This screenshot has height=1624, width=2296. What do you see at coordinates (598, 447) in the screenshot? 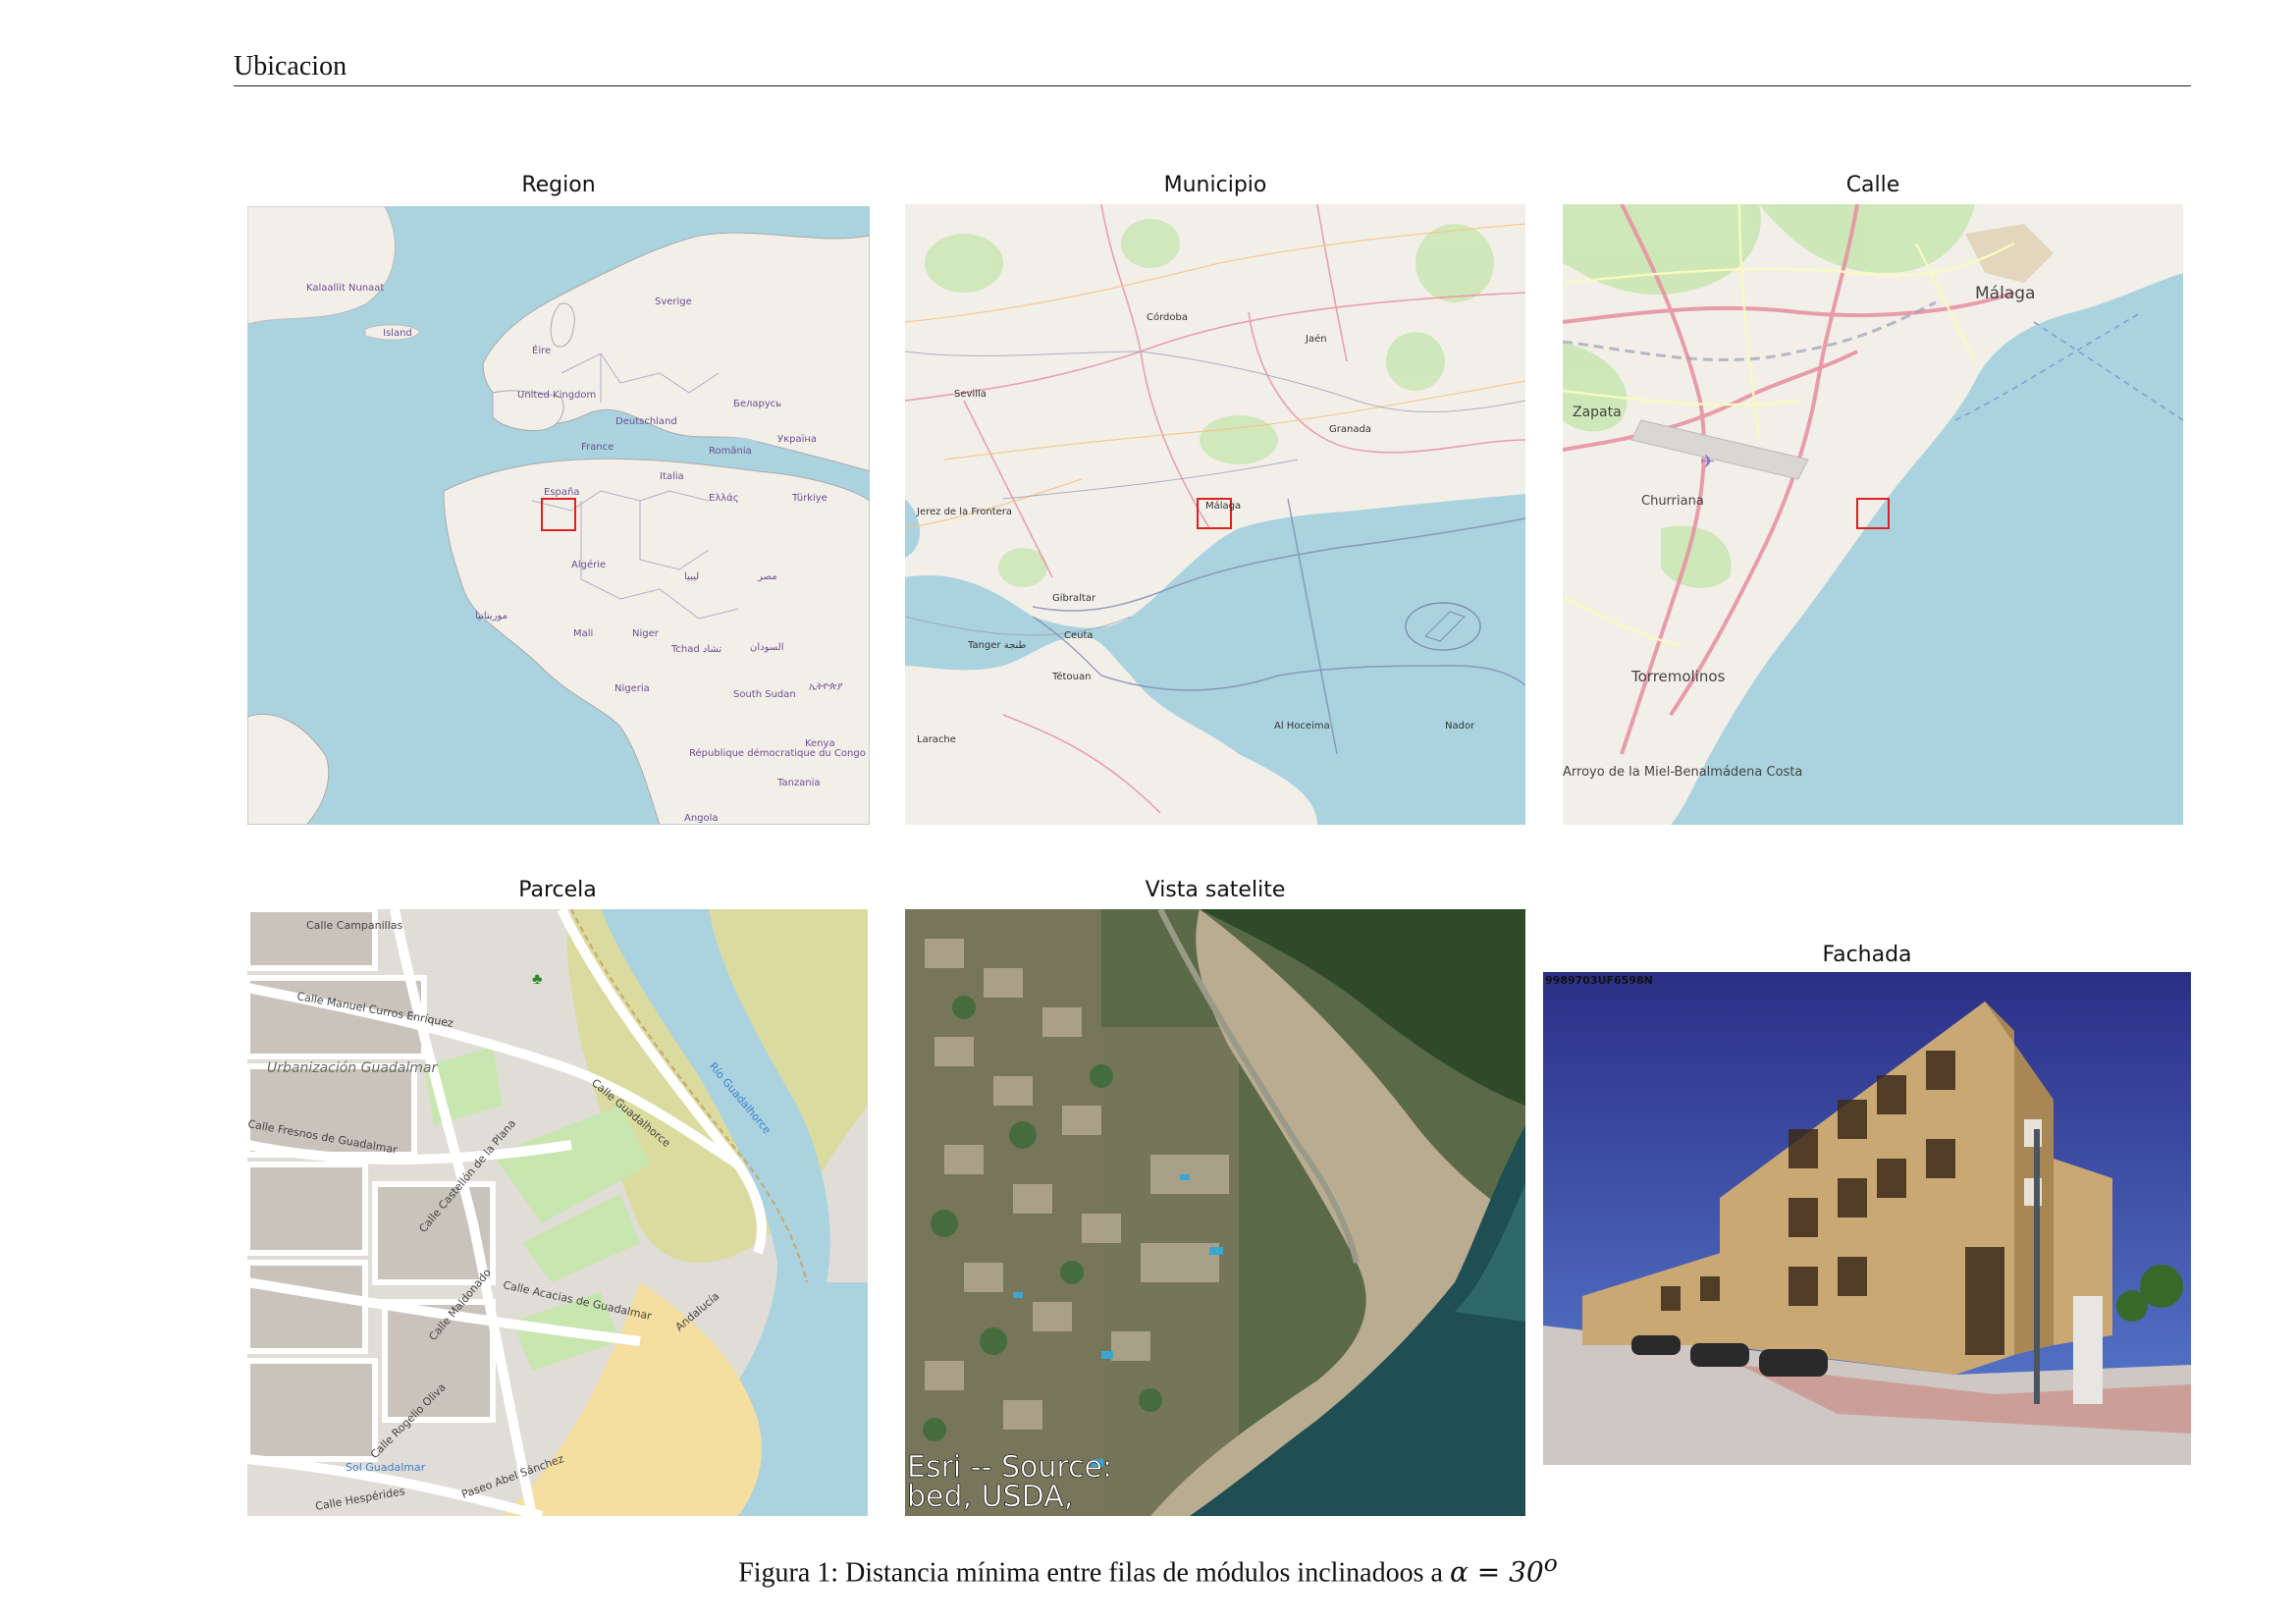
I see `region-label: France` at bounding box center [598, 447].